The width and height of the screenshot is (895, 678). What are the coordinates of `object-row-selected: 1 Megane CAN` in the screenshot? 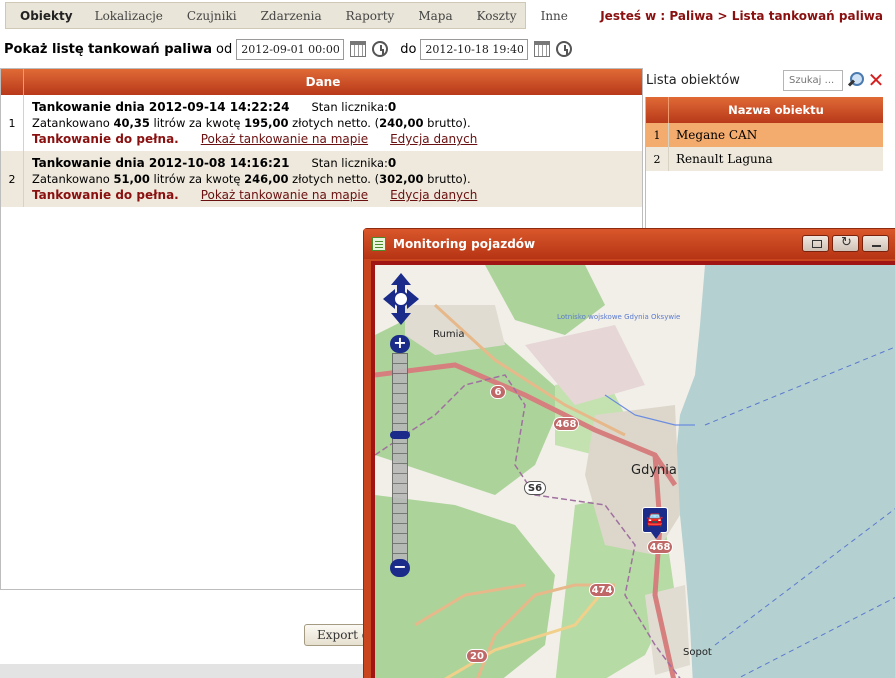 It's located at (764, 135).